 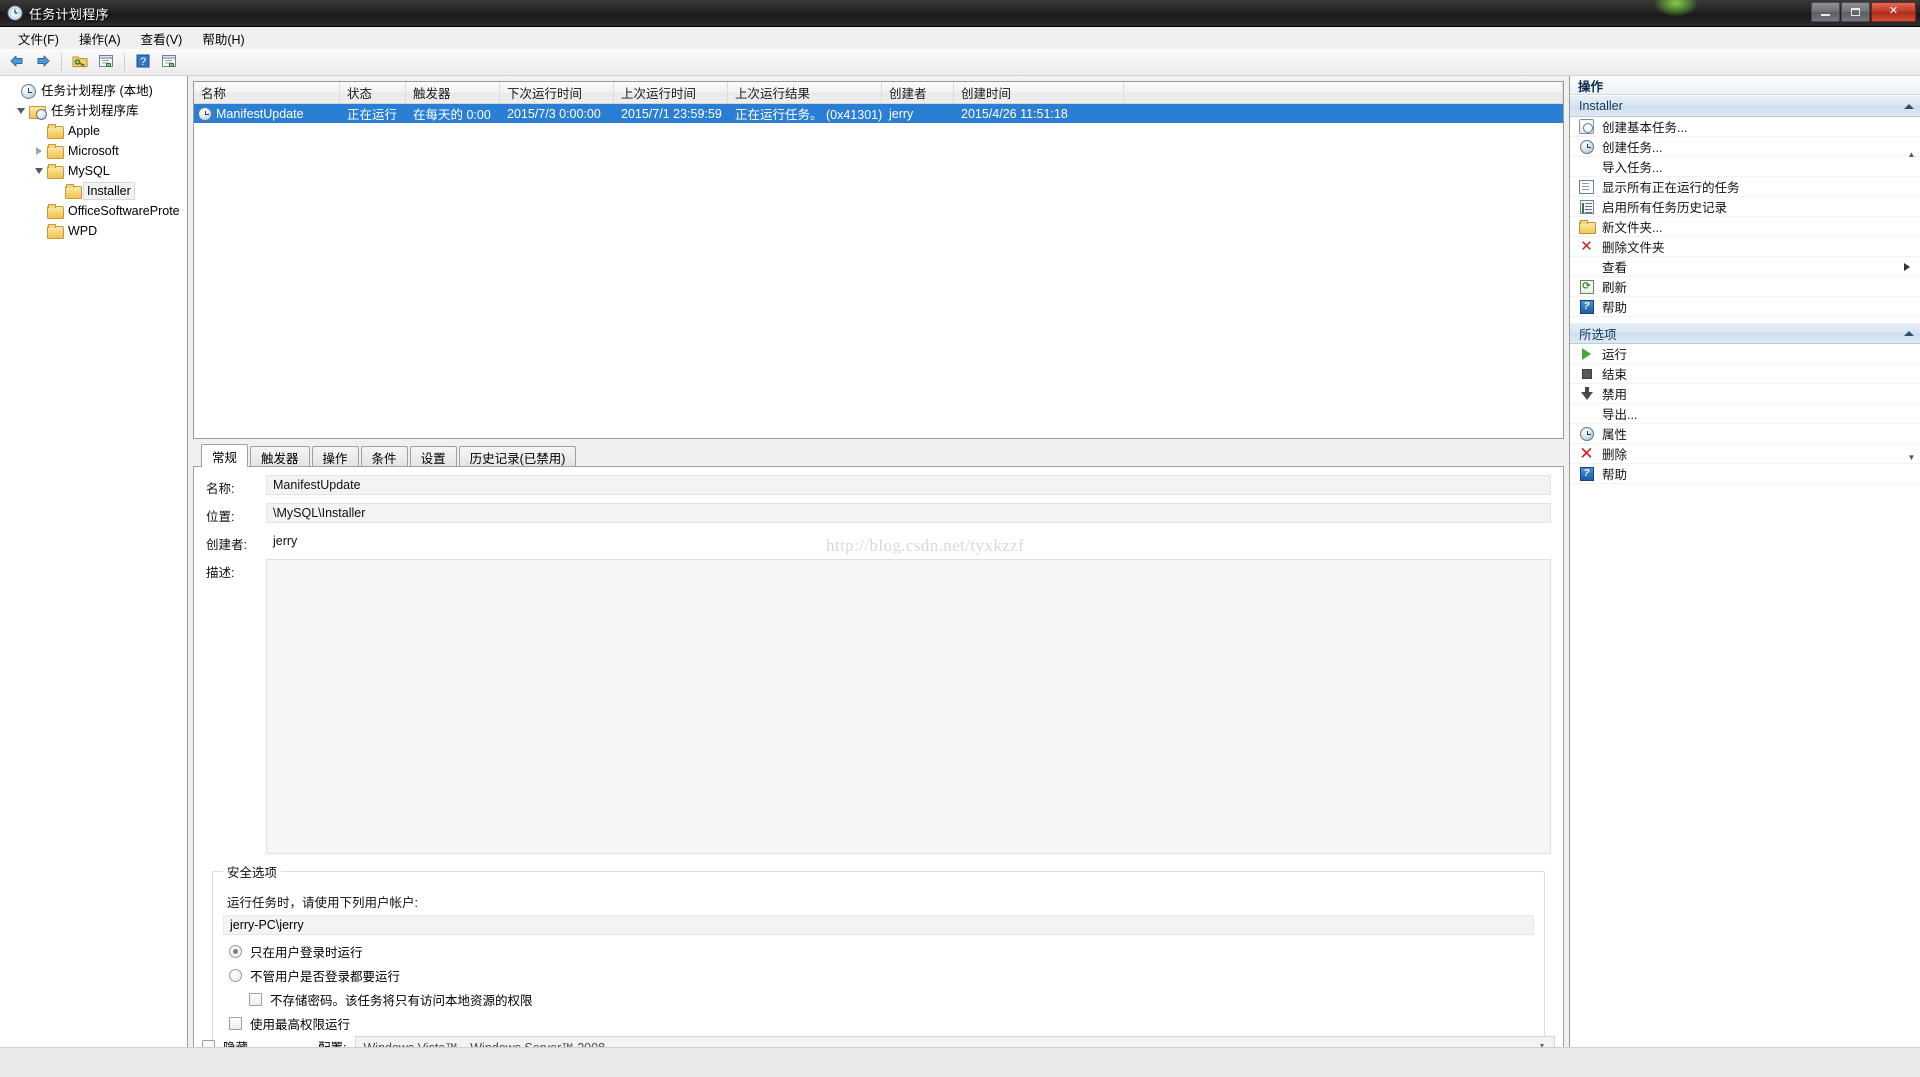 What do you see at coordinates (1893, 11) in the screenshot?
I see `close-button: ✕` at bounding box center [1893, 11].